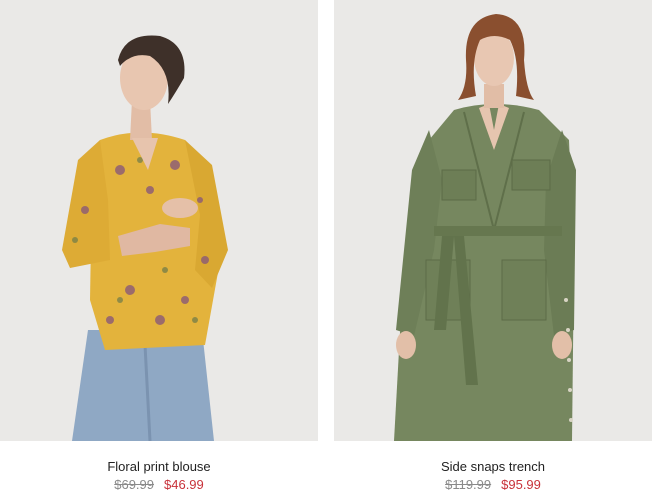 This screenshot has width=652, height=498. I want to click on product-name: Floral print blouse, so click(159, 466).